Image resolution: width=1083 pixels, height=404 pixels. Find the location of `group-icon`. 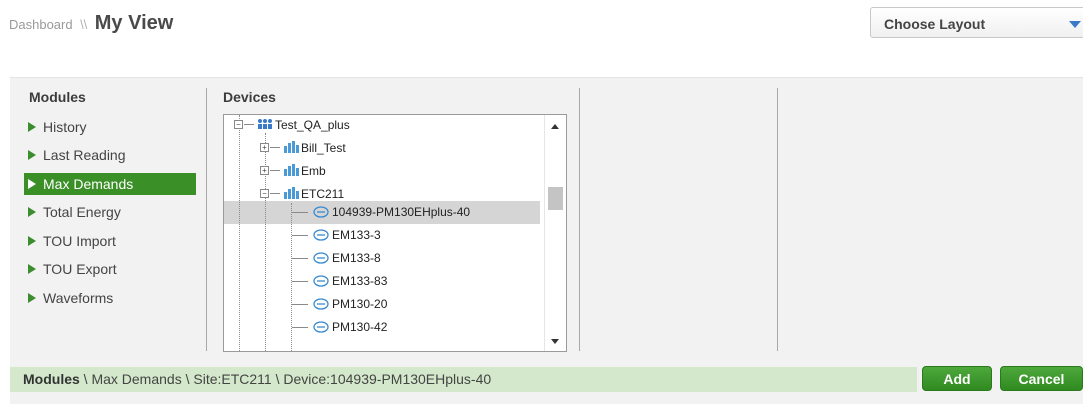

group-icon is located at coordinates (265, 124).